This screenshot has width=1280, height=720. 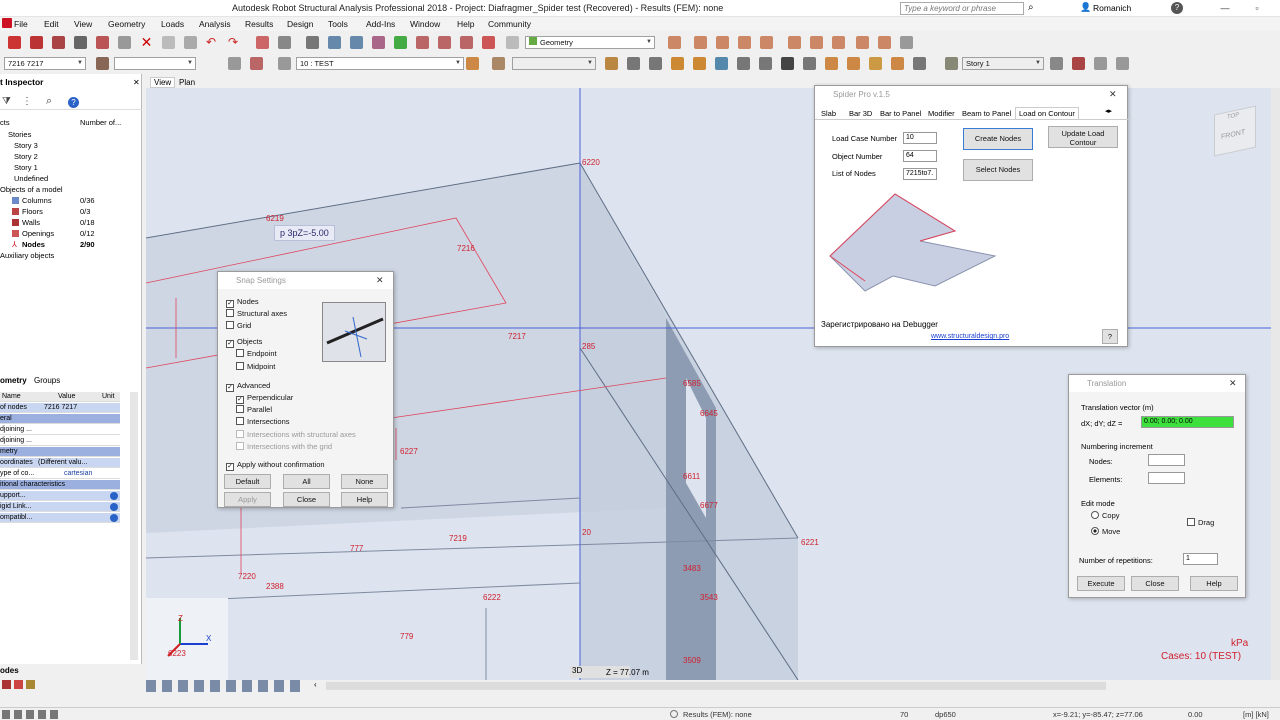 I want to click on tree-item-columns: Columns, so click(x=37, y=200).